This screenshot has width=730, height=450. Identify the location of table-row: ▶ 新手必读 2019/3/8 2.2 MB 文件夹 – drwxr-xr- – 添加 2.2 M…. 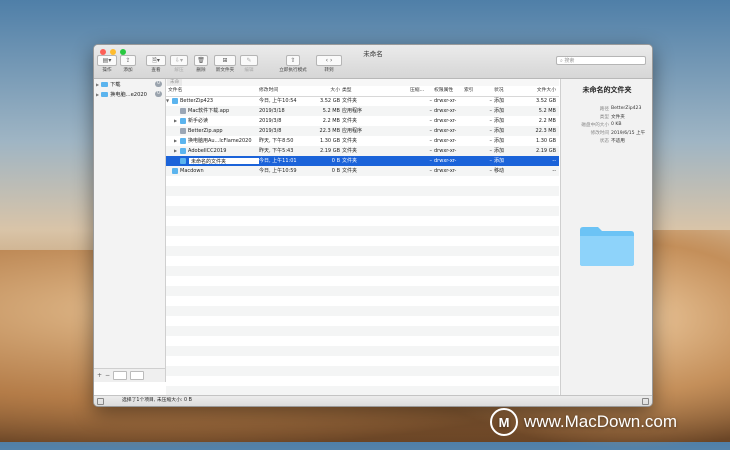
(362, 121).